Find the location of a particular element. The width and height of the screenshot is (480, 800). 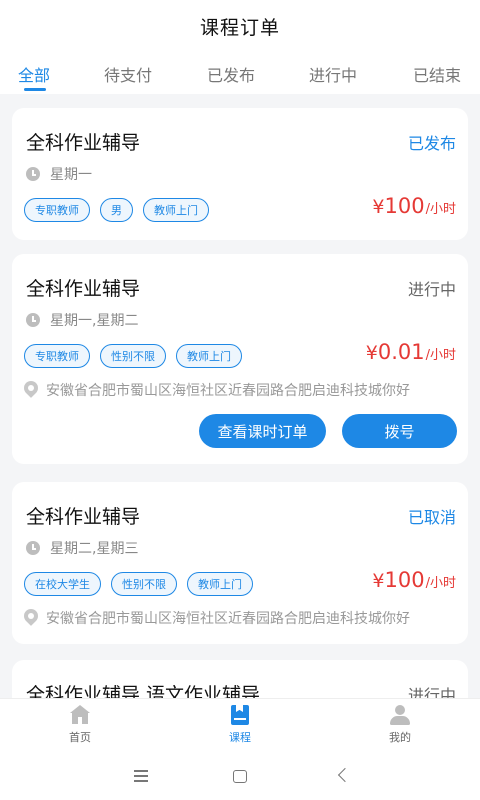

price-amount: 0.01 is located at coordinates (401, 352).